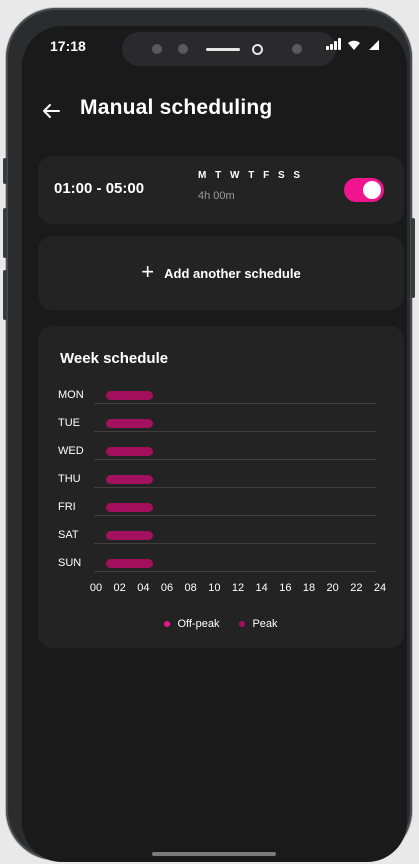 The image size is (419, 864). I want to click on island-dot-icon, so click(297, 49).